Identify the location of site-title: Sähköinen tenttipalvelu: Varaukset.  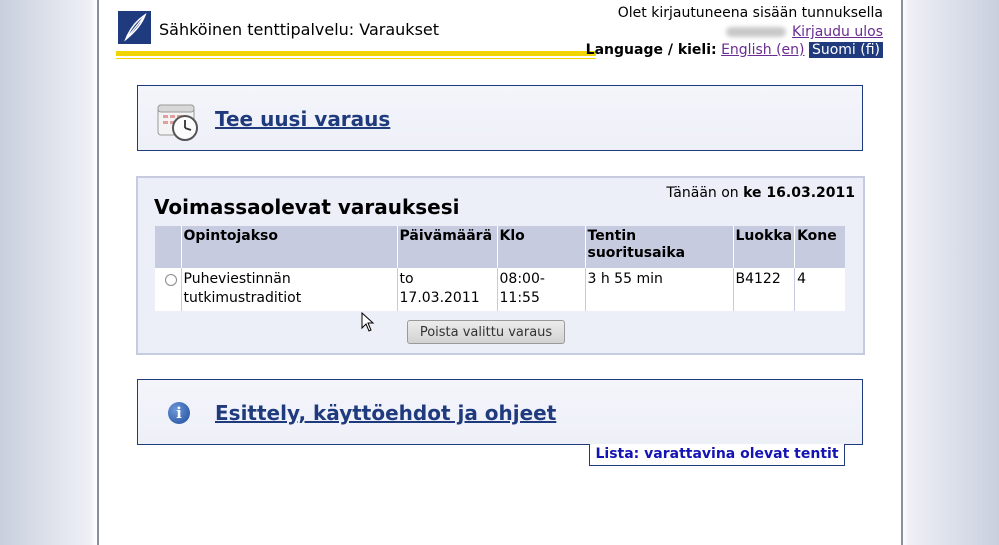
(299, 29).